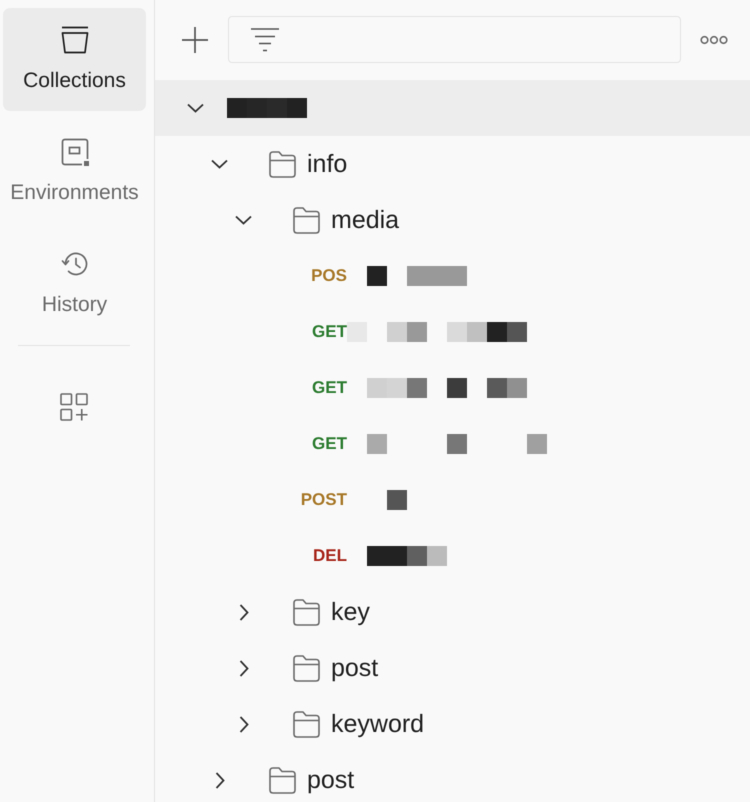 The height and width of the screenshot is (802, 750). Describe the element at coordinates (329, 276) in the screenshot. I see `method-label: POS` at that location.